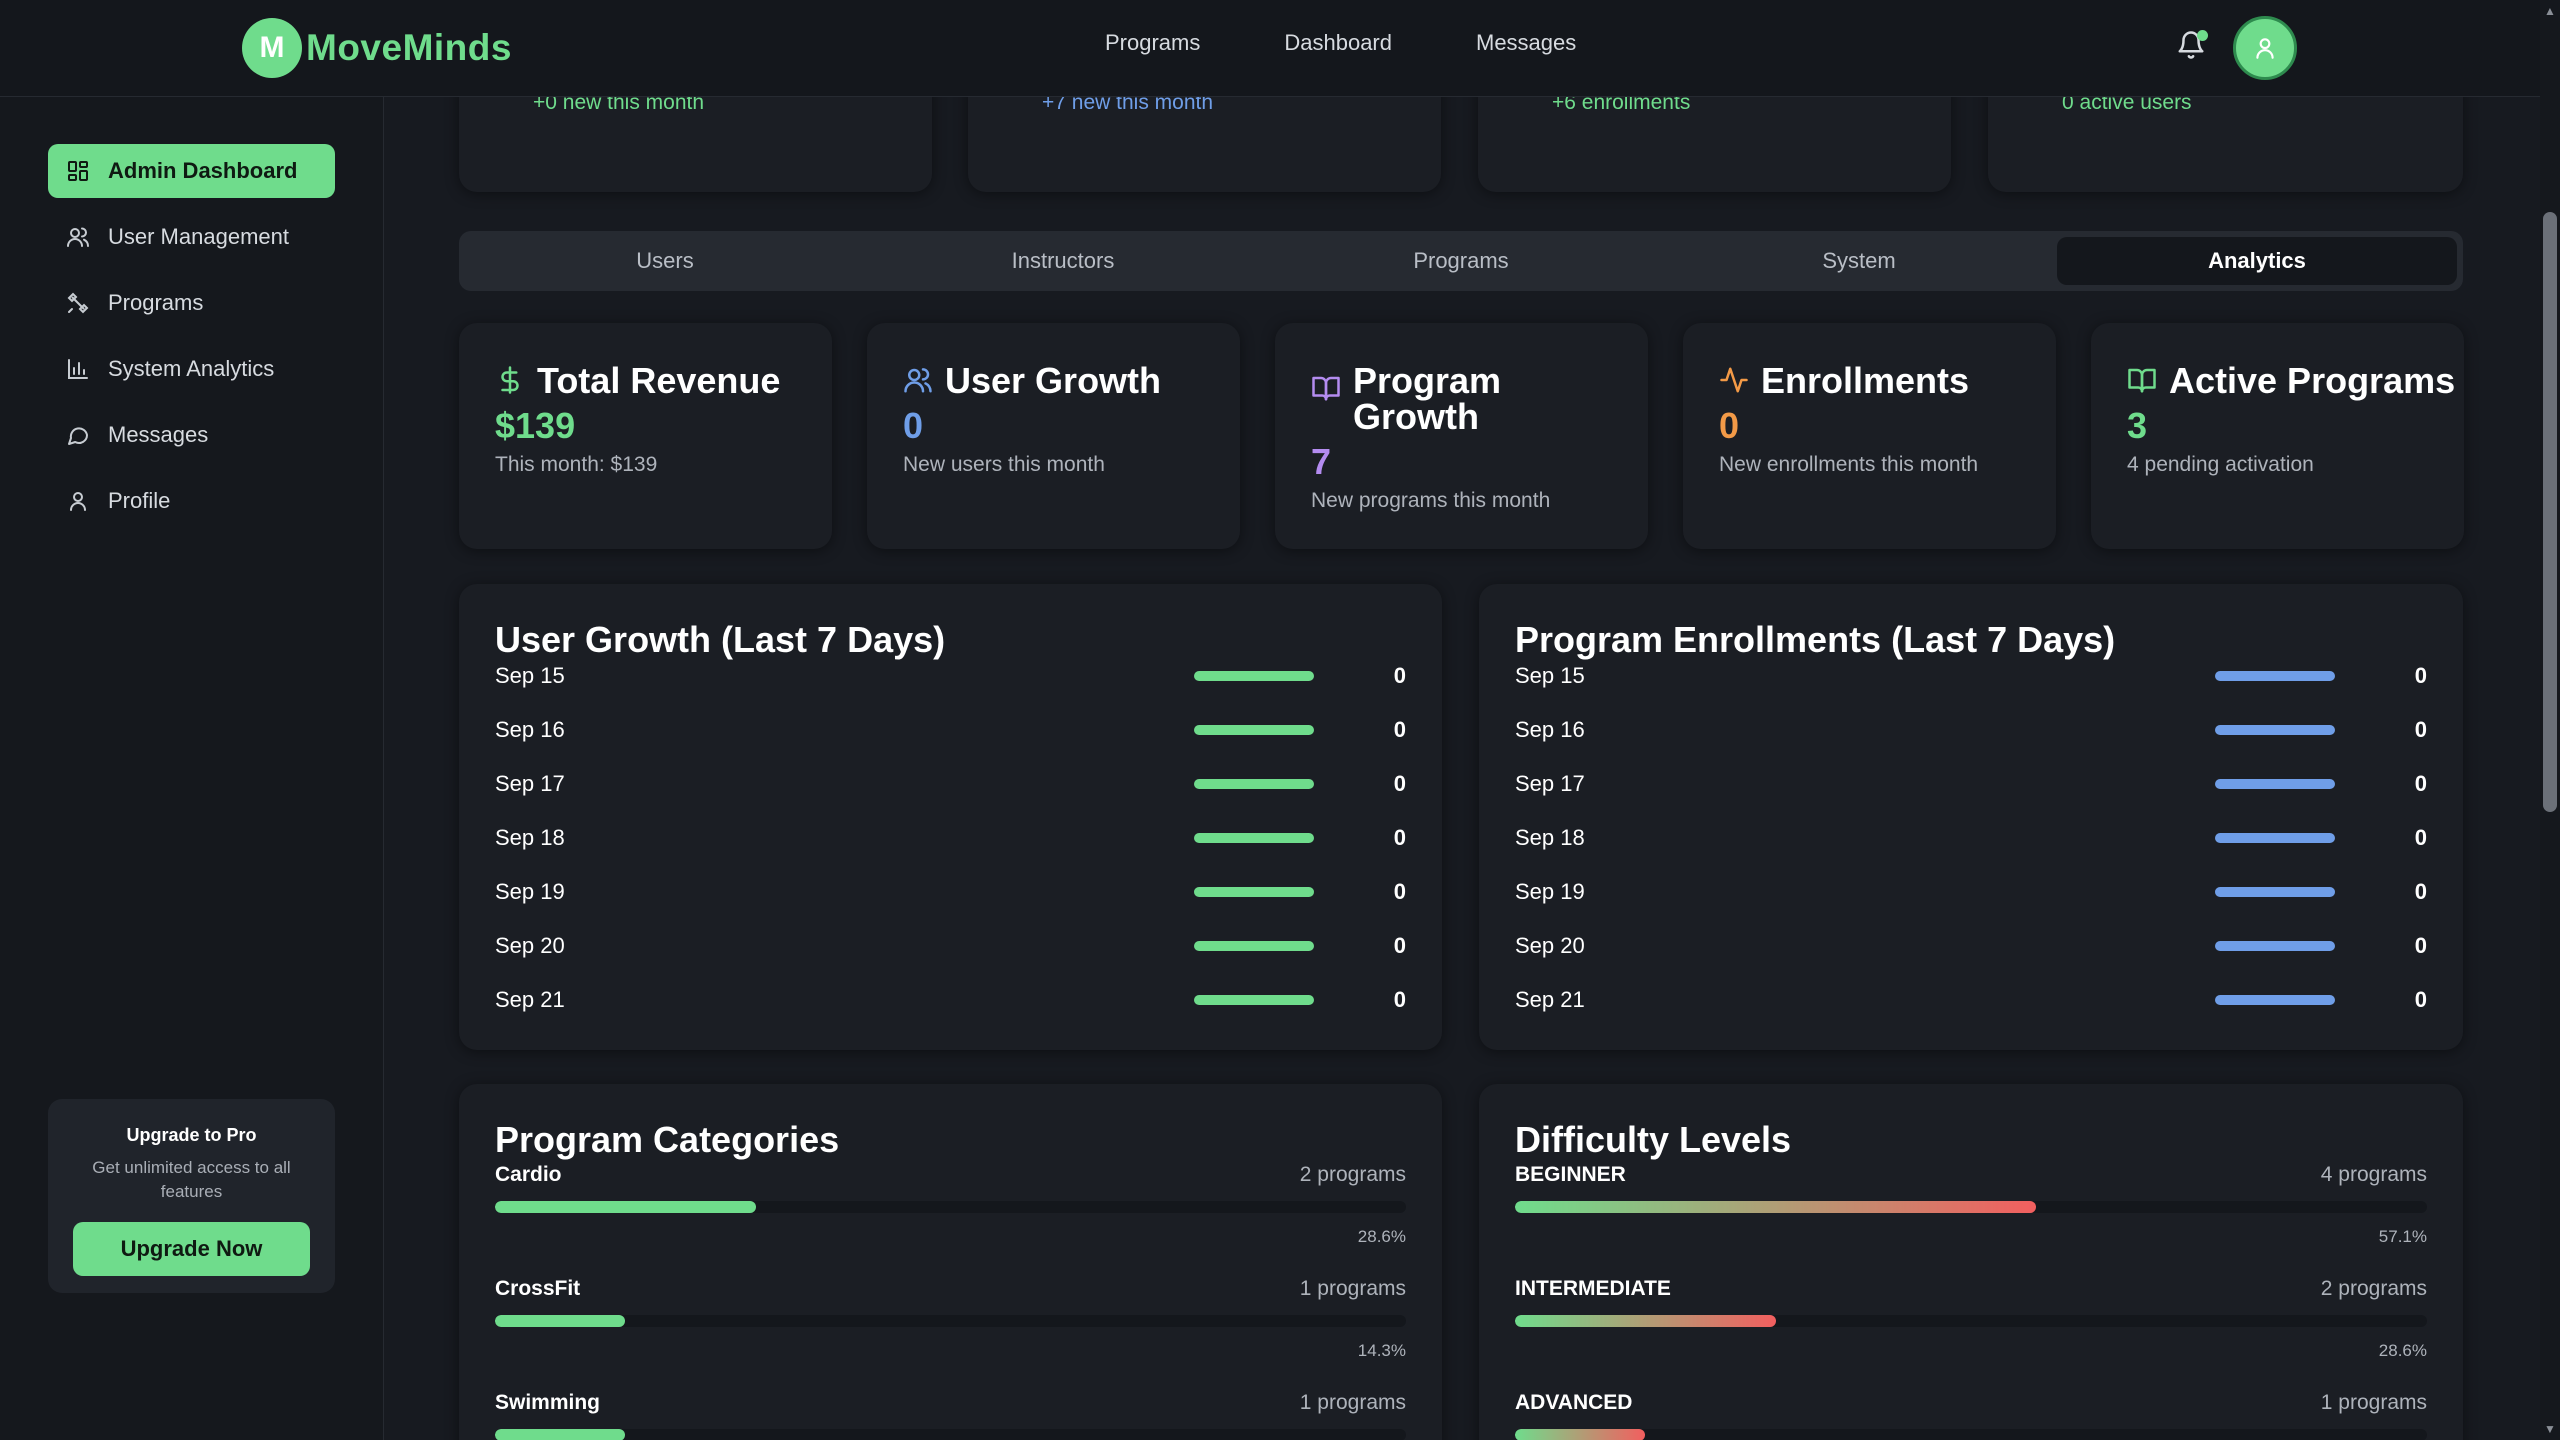 This screenshot has height=1440, width=2560. I want to click on section-title: Program Enrollments (Last 7 Days), so click(1815, 639).